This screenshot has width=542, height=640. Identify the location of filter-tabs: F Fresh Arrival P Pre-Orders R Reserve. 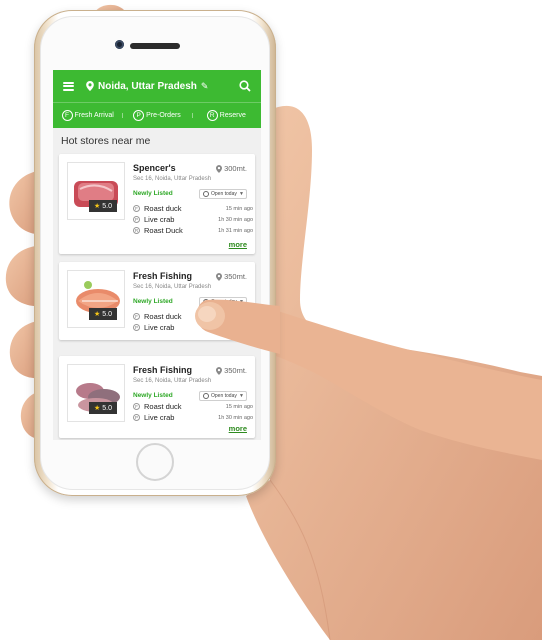
(157, 115).